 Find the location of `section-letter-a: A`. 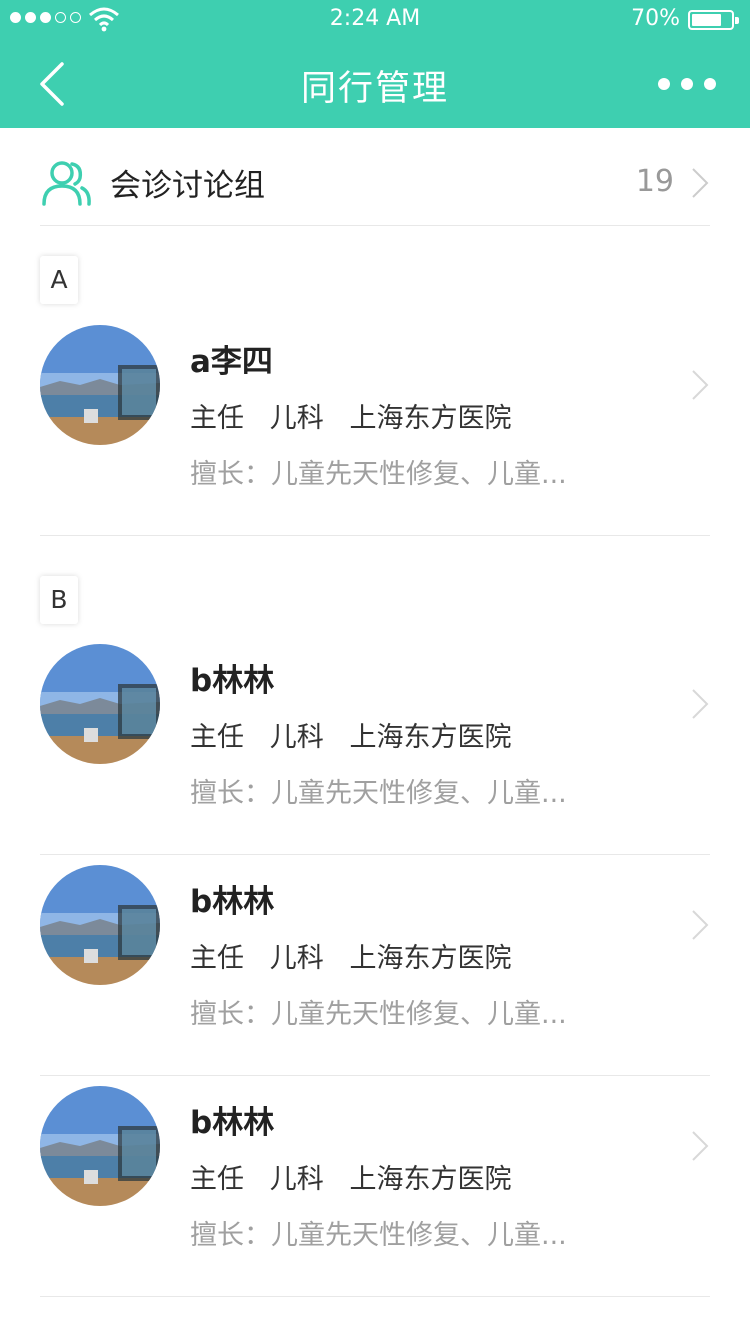

section-letter-a: A is located at coordinates (59, 280).